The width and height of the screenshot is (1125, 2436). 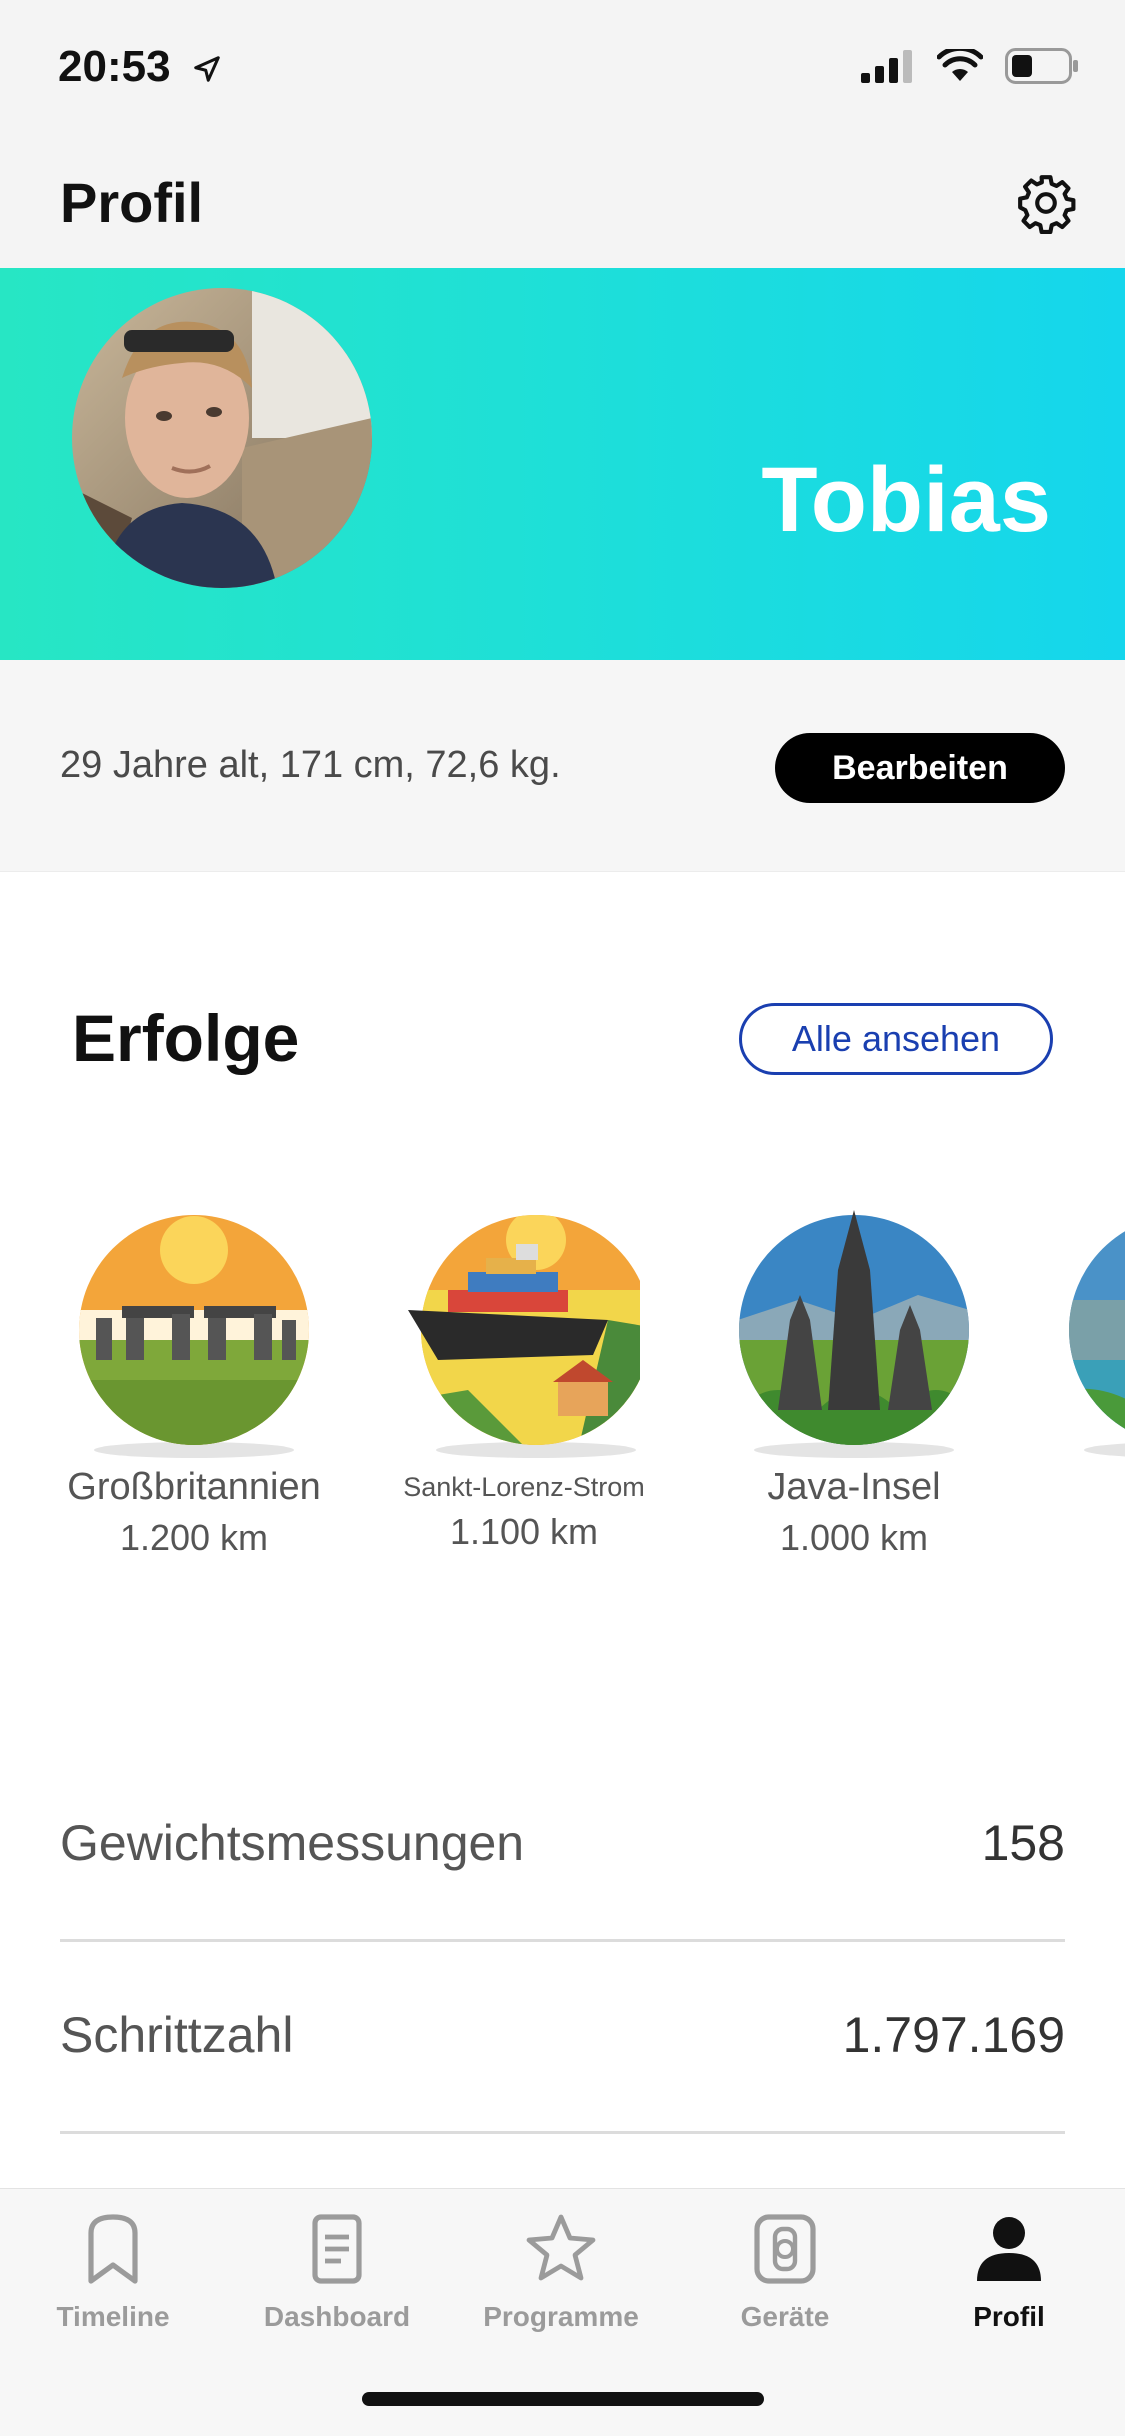 I want to click on status-indicators, so click(x=970, y=66).